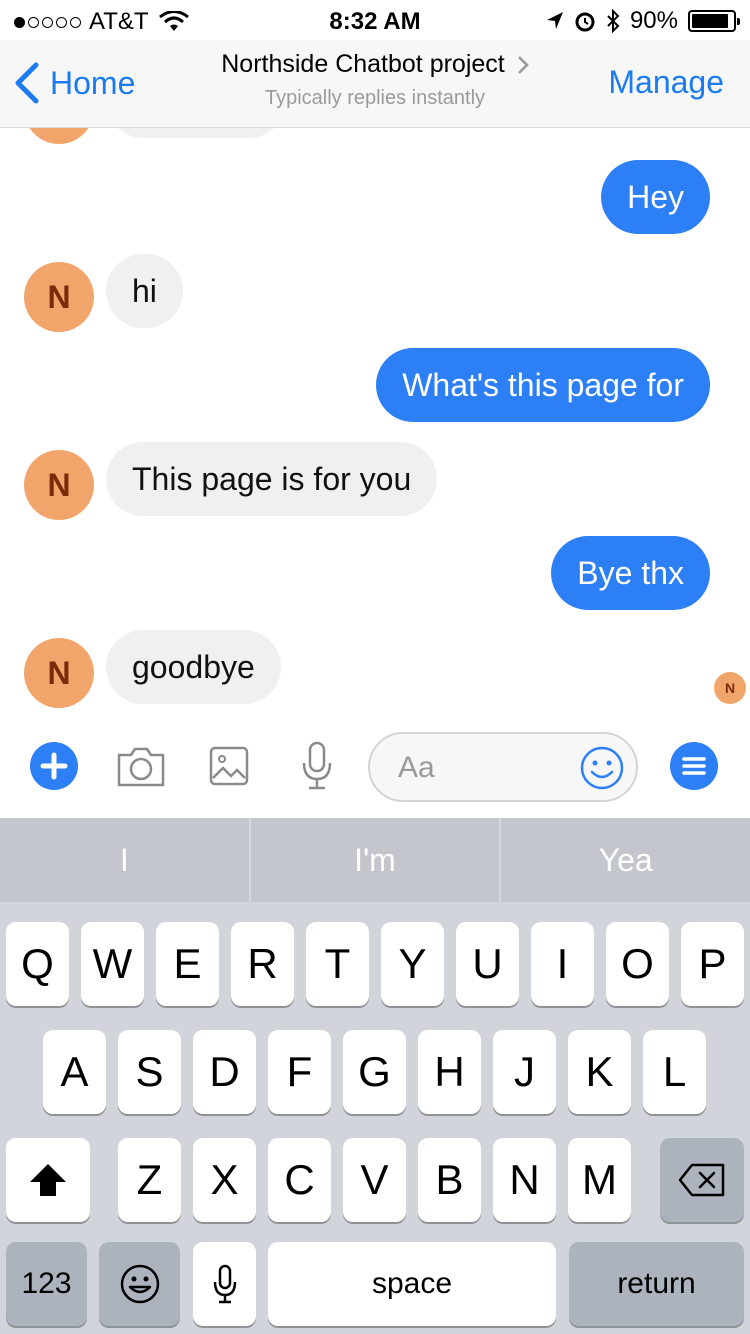  What do you see at coordinates (449, 1180) in the screenshot?
I see `key-b: B` at bounding box center [449, 1180].